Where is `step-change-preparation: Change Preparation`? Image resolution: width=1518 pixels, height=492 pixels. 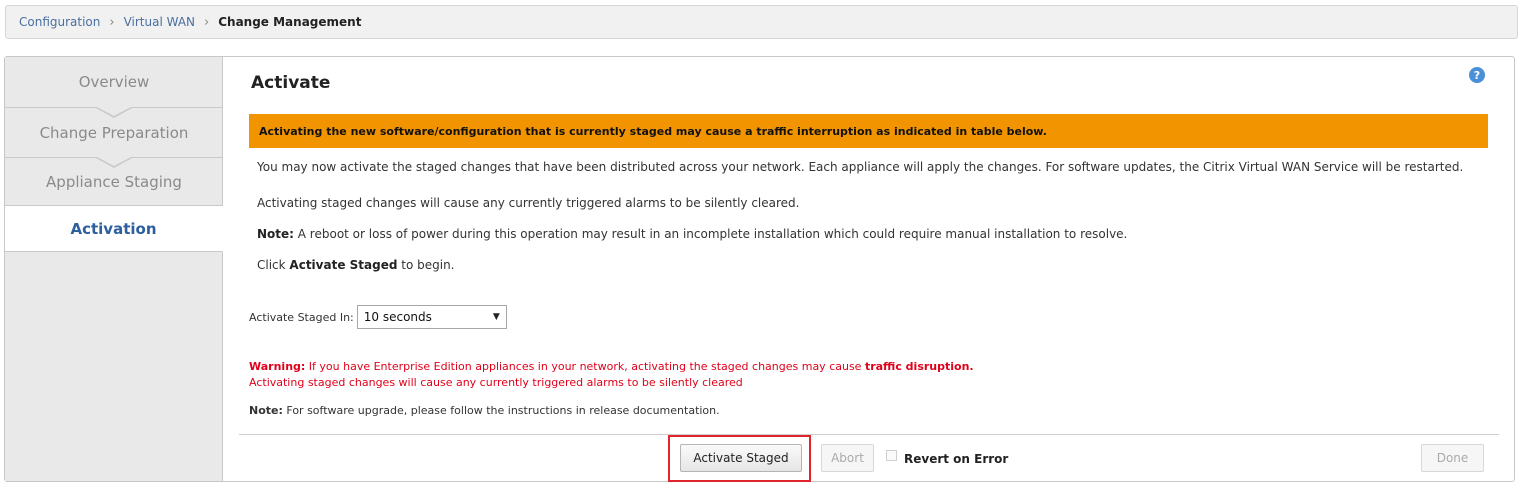 step-change-preparation: Change Preparation is located at coordinates (114, 138).